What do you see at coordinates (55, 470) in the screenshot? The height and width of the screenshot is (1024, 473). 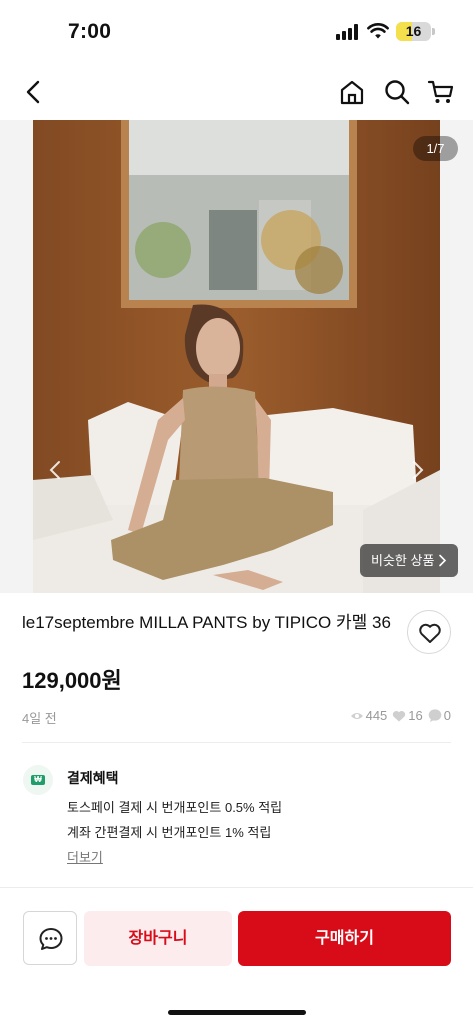 I see `chevron-left-icon` at bounding box center [55, 470].